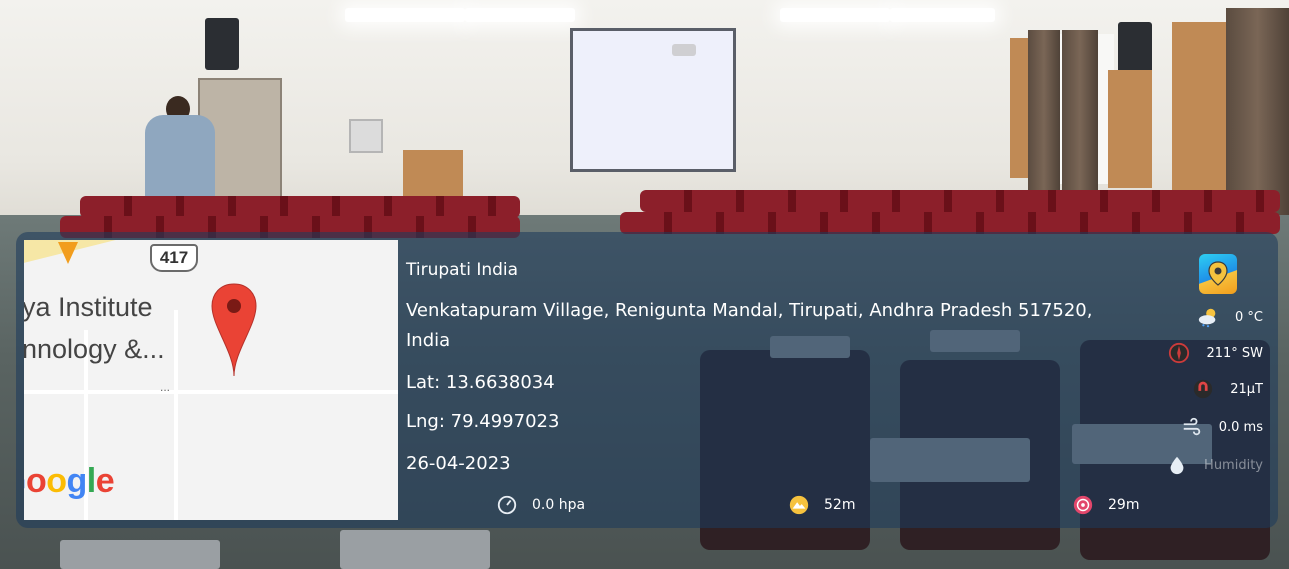 Image resolution: width=1289 pixels, height=569 pixels. I want to click on longitude: Lng: 79.4997023, so click(483, 421).